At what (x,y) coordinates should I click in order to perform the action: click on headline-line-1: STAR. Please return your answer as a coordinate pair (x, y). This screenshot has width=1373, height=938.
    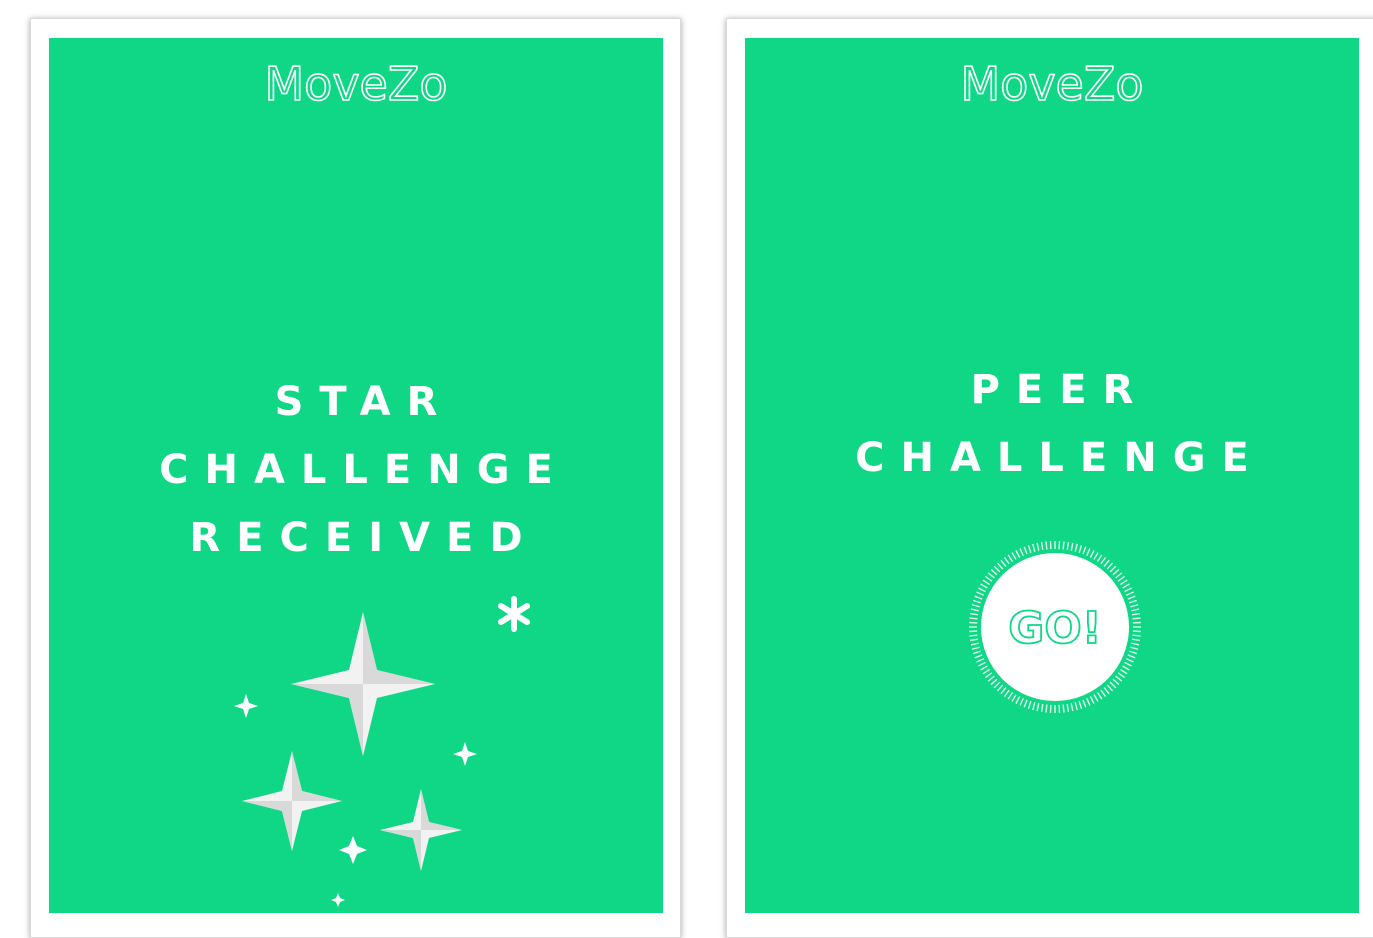
    Looking at the image, I should click on (356, 402).